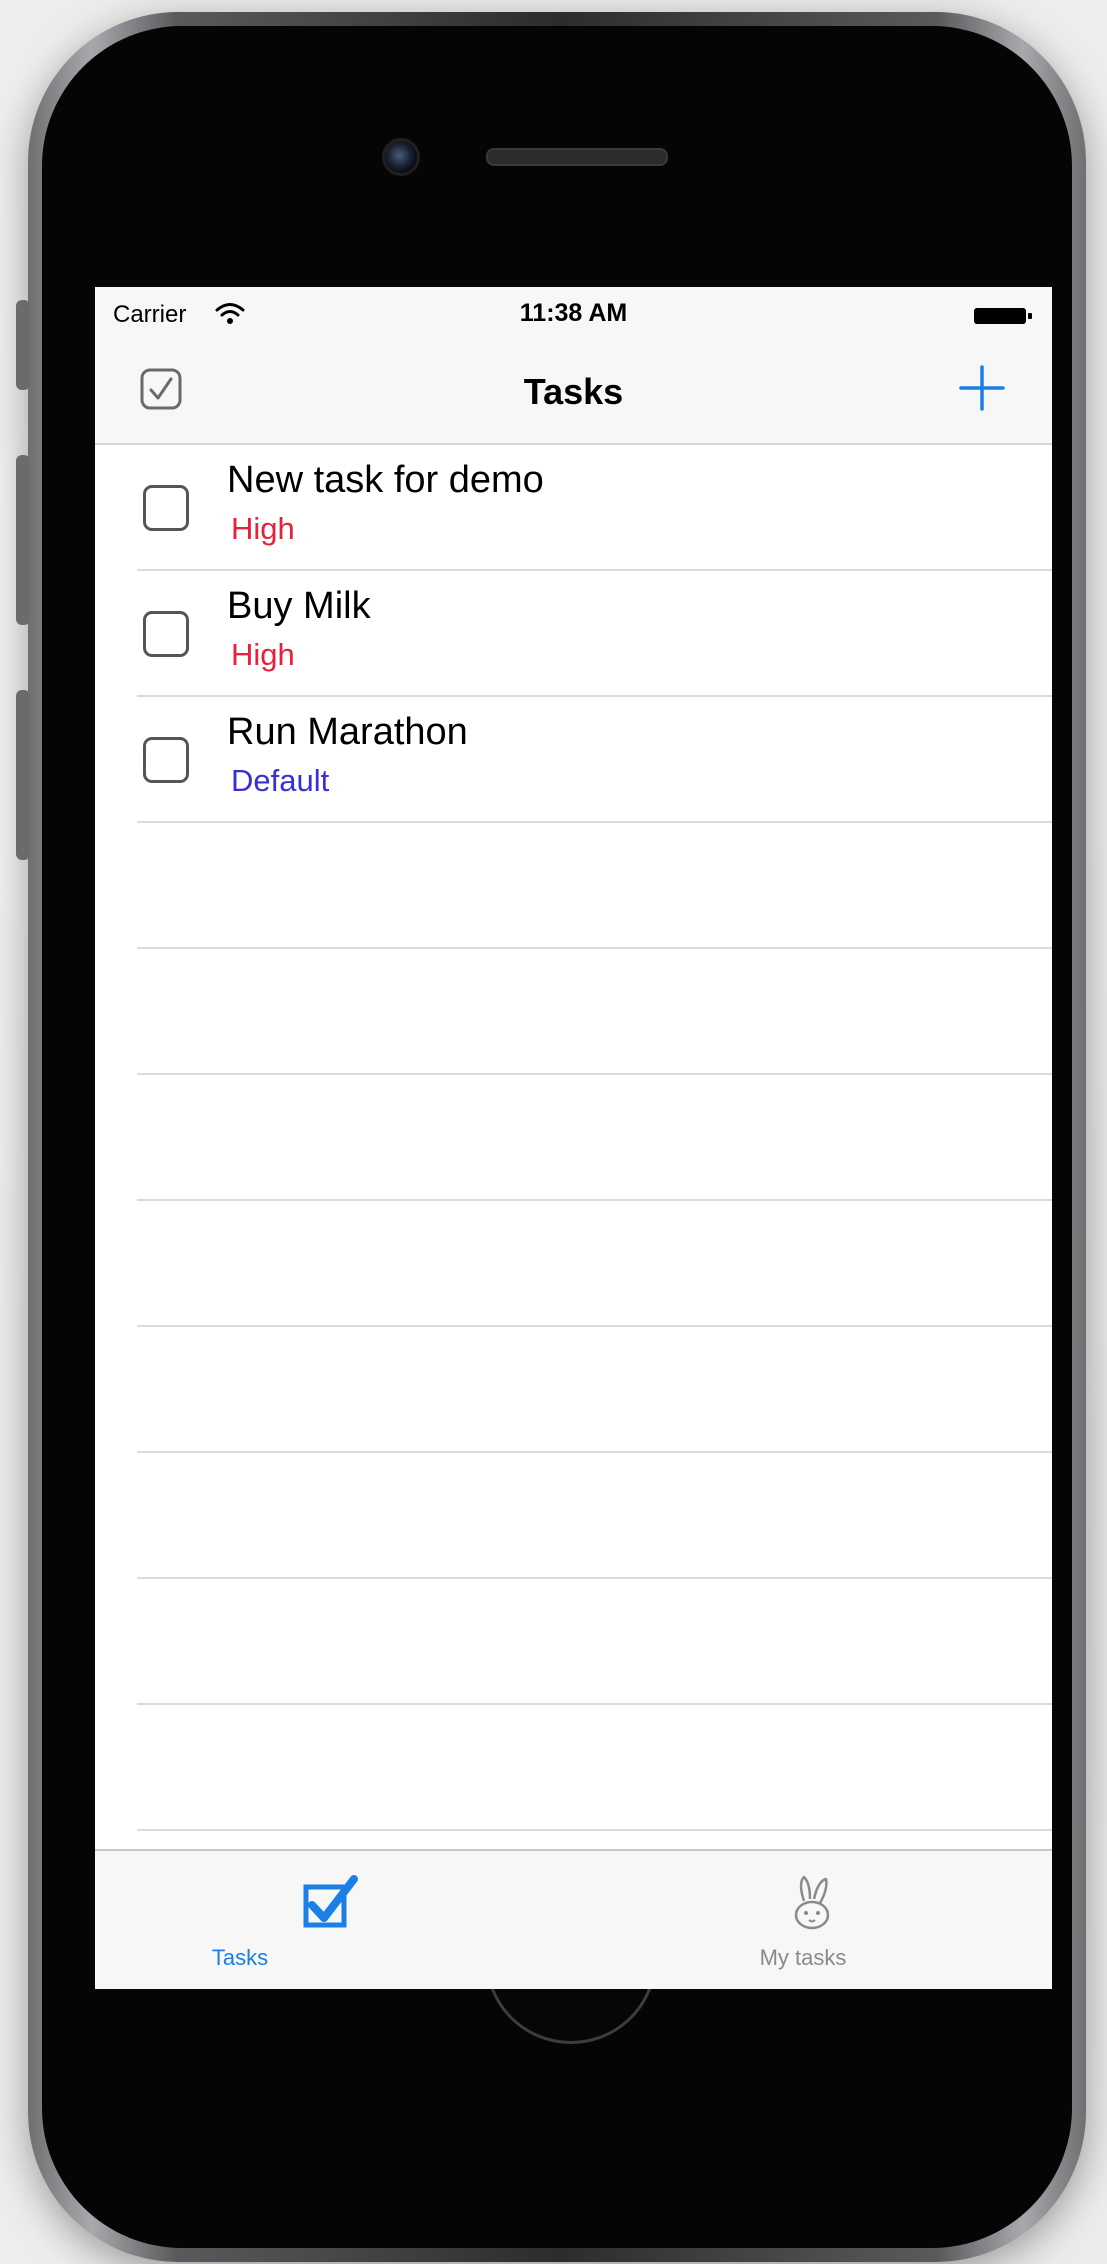 This screenshot has width=1107, height=2264. Describe the element at coordinates (240, 1957) in the screenshot. I see `tab-label: Tasks` at that location.